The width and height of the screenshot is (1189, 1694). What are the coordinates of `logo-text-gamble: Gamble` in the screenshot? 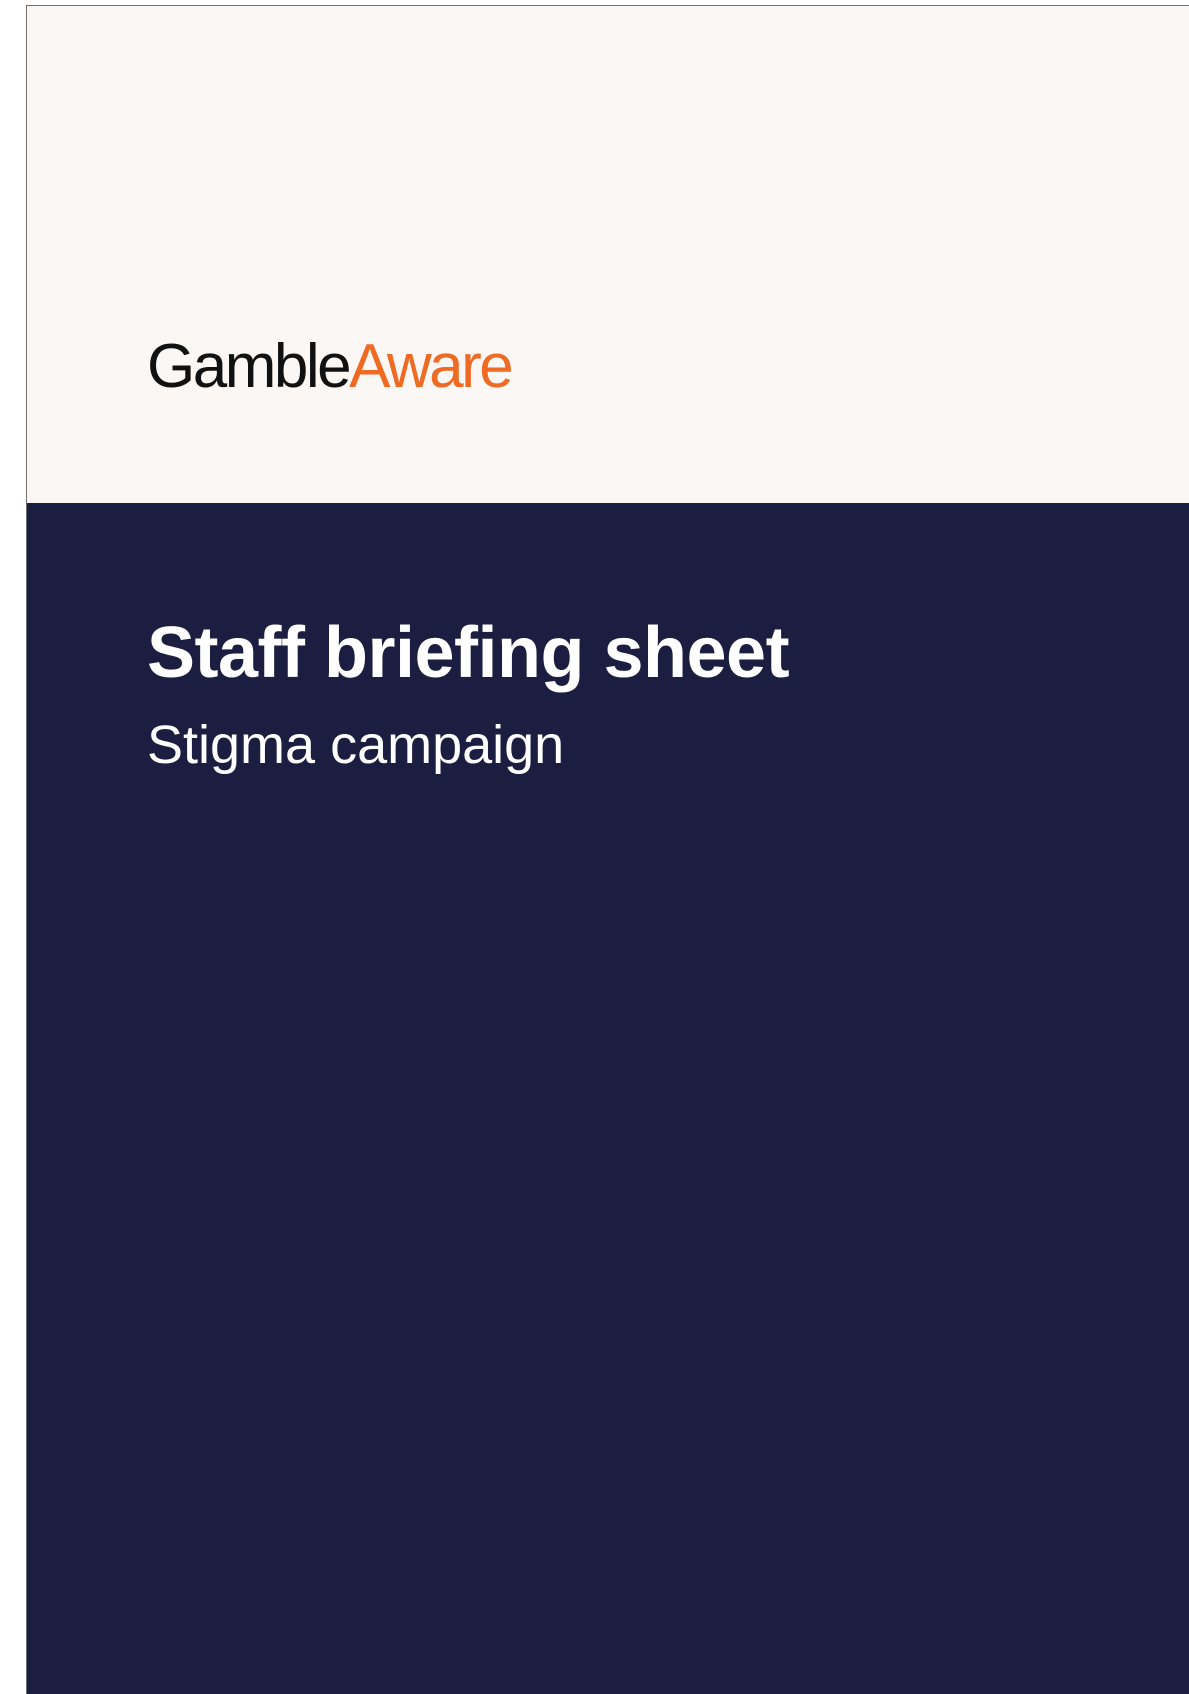 It's located at (249, 366).